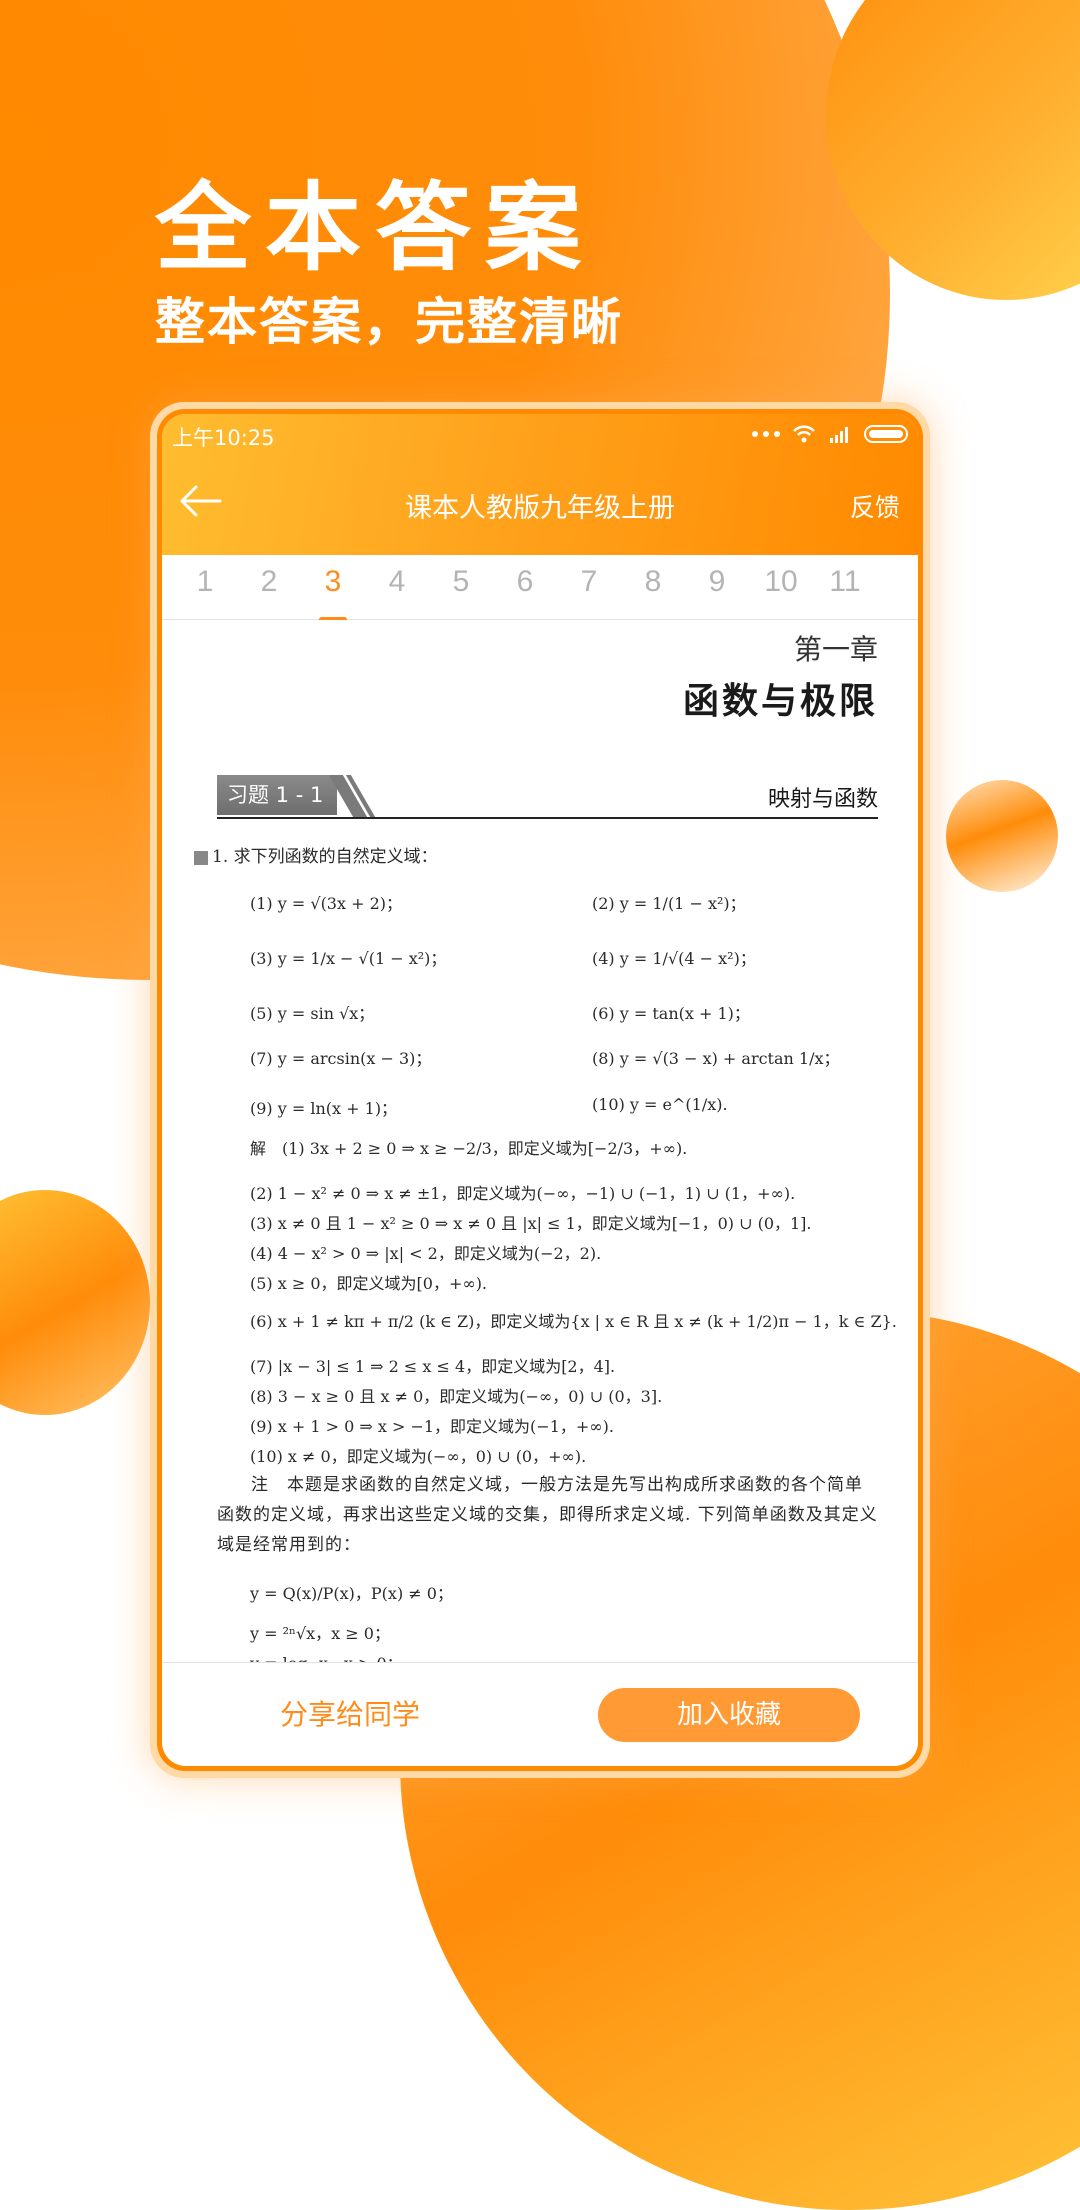  I want to click on problem-item: (4) y = 1/√(4 − x²)；, so click(674, 958).